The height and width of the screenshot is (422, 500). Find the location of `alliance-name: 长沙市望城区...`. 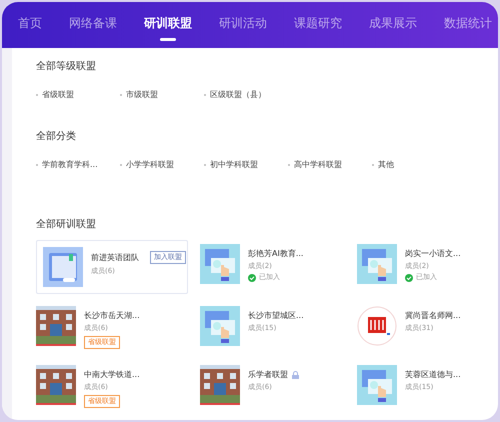

alliance-name: 长沙市望城区... is located at coordinates (276, 315).